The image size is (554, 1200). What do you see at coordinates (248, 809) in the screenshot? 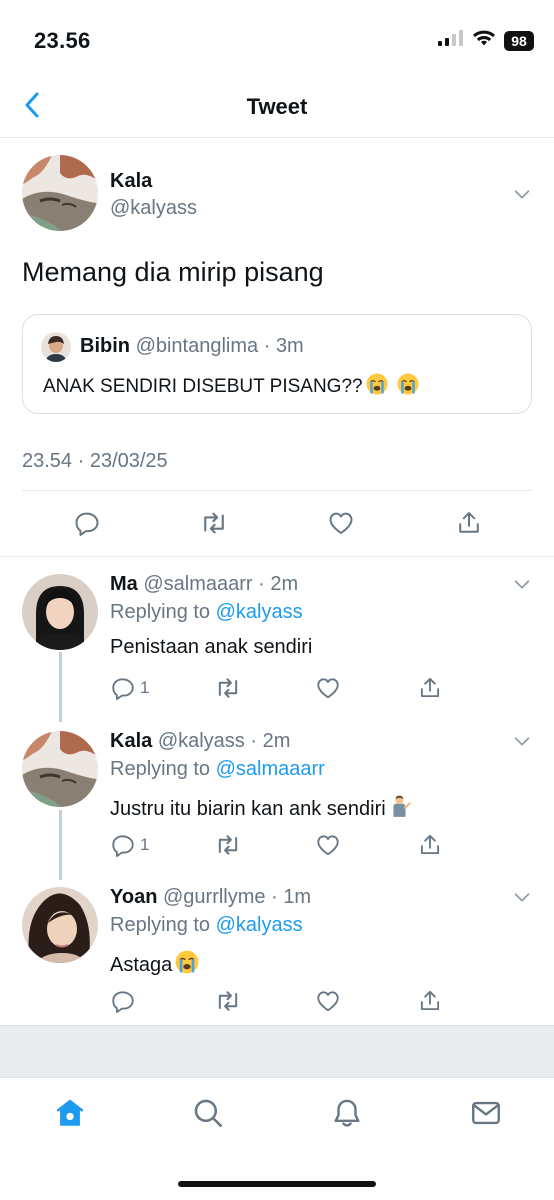
I see `reply-text: Justru itu biarin kan ank sendiri` at bounding box center [248, 809].